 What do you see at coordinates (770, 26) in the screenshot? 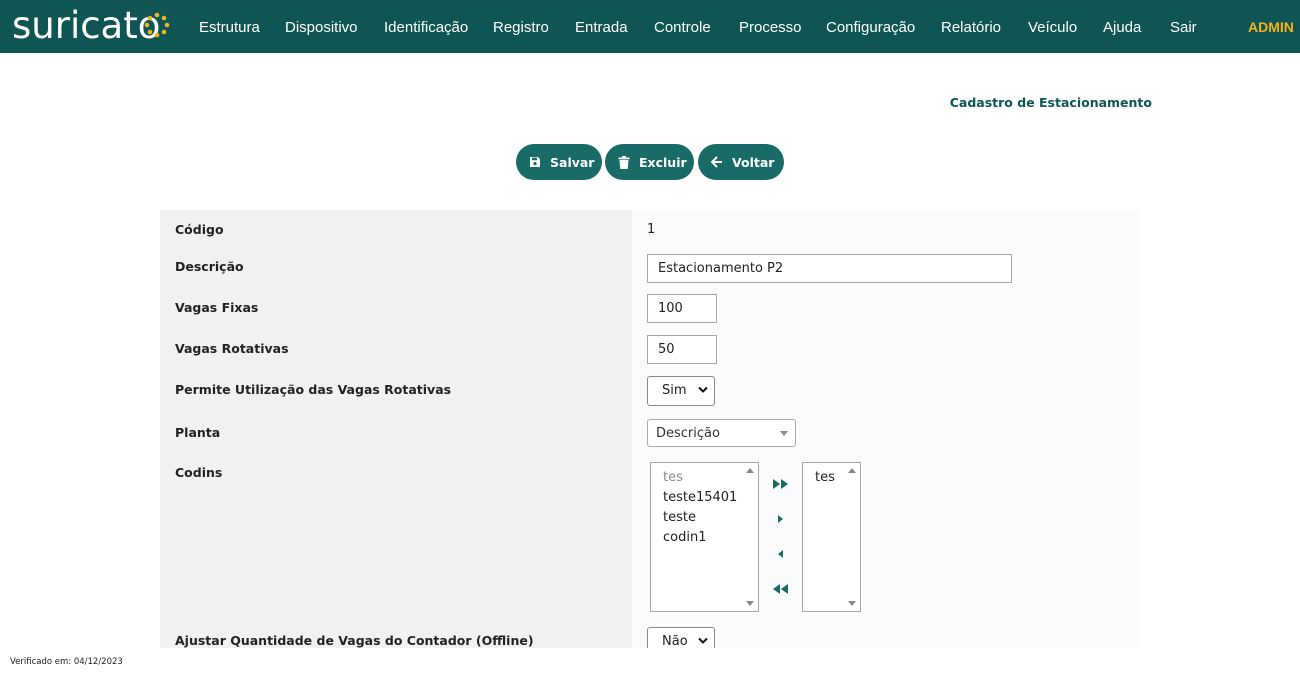
I see `nav-processo: Processo` at bounding box center [770, 26].